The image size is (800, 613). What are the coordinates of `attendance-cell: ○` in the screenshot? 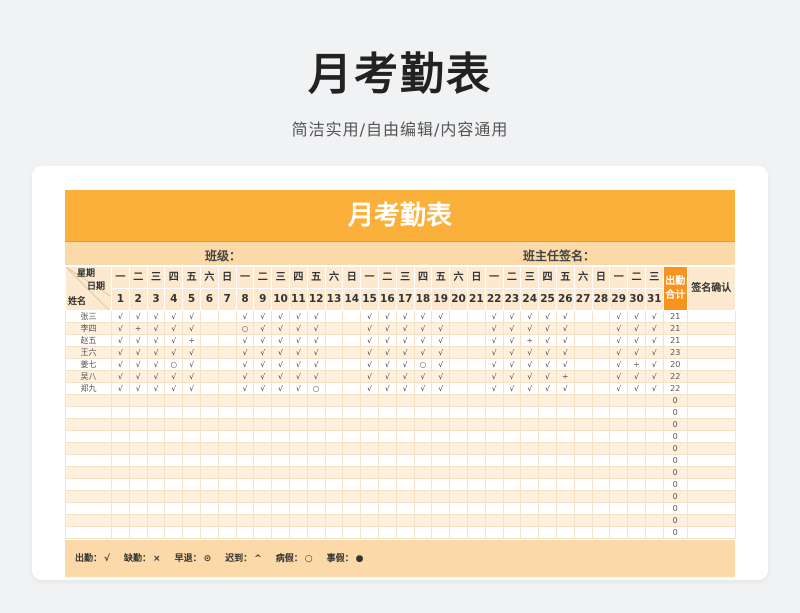 It's located at (316, 388).